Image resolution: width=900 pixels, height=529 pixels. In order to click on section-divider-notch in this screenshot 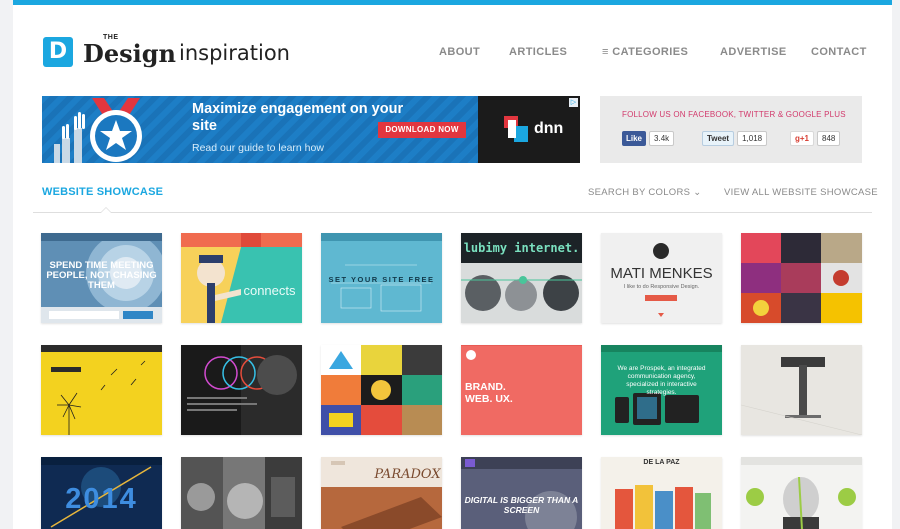, I will do `click(106, 210)`.